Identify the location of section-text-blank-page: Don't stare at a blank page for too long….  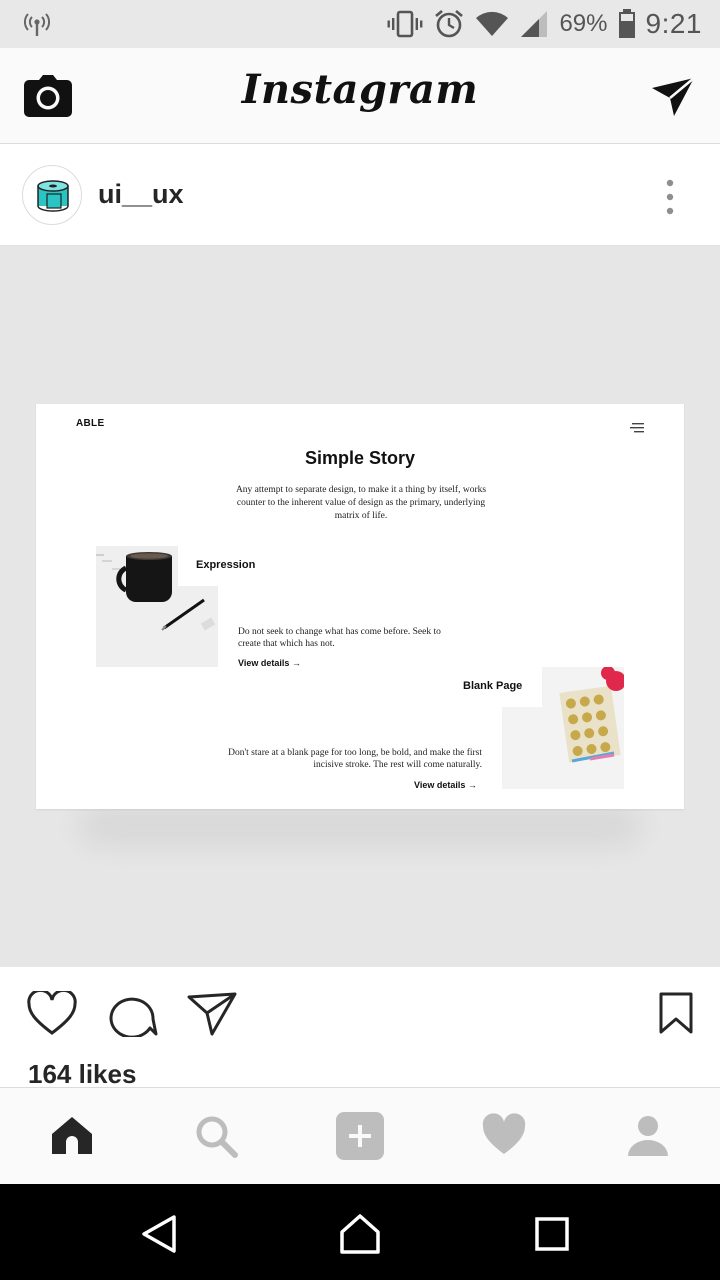
(355, 759).